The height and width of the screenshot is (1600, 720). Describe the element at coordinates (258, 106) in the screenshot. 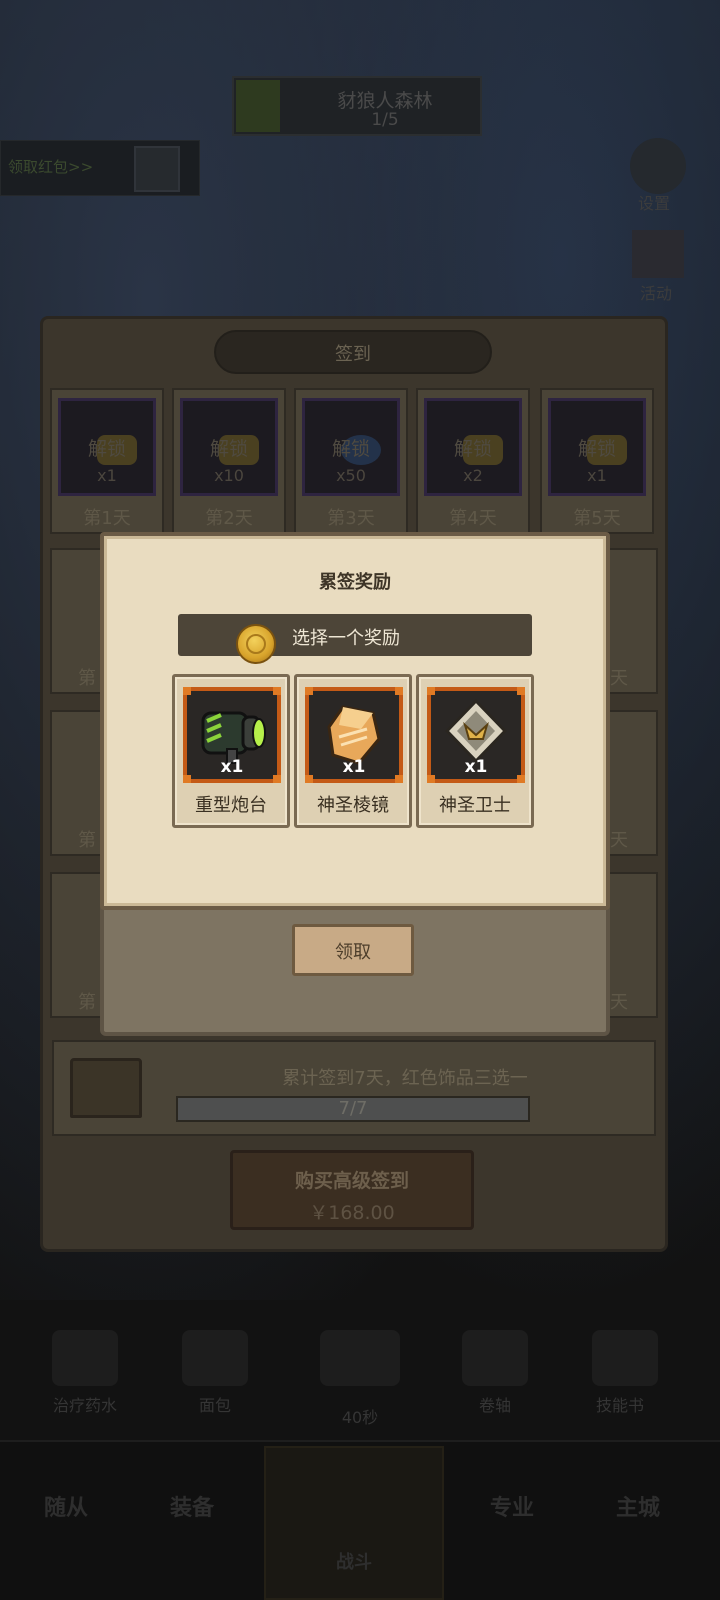

I see `stage-flag-icon` at that location.